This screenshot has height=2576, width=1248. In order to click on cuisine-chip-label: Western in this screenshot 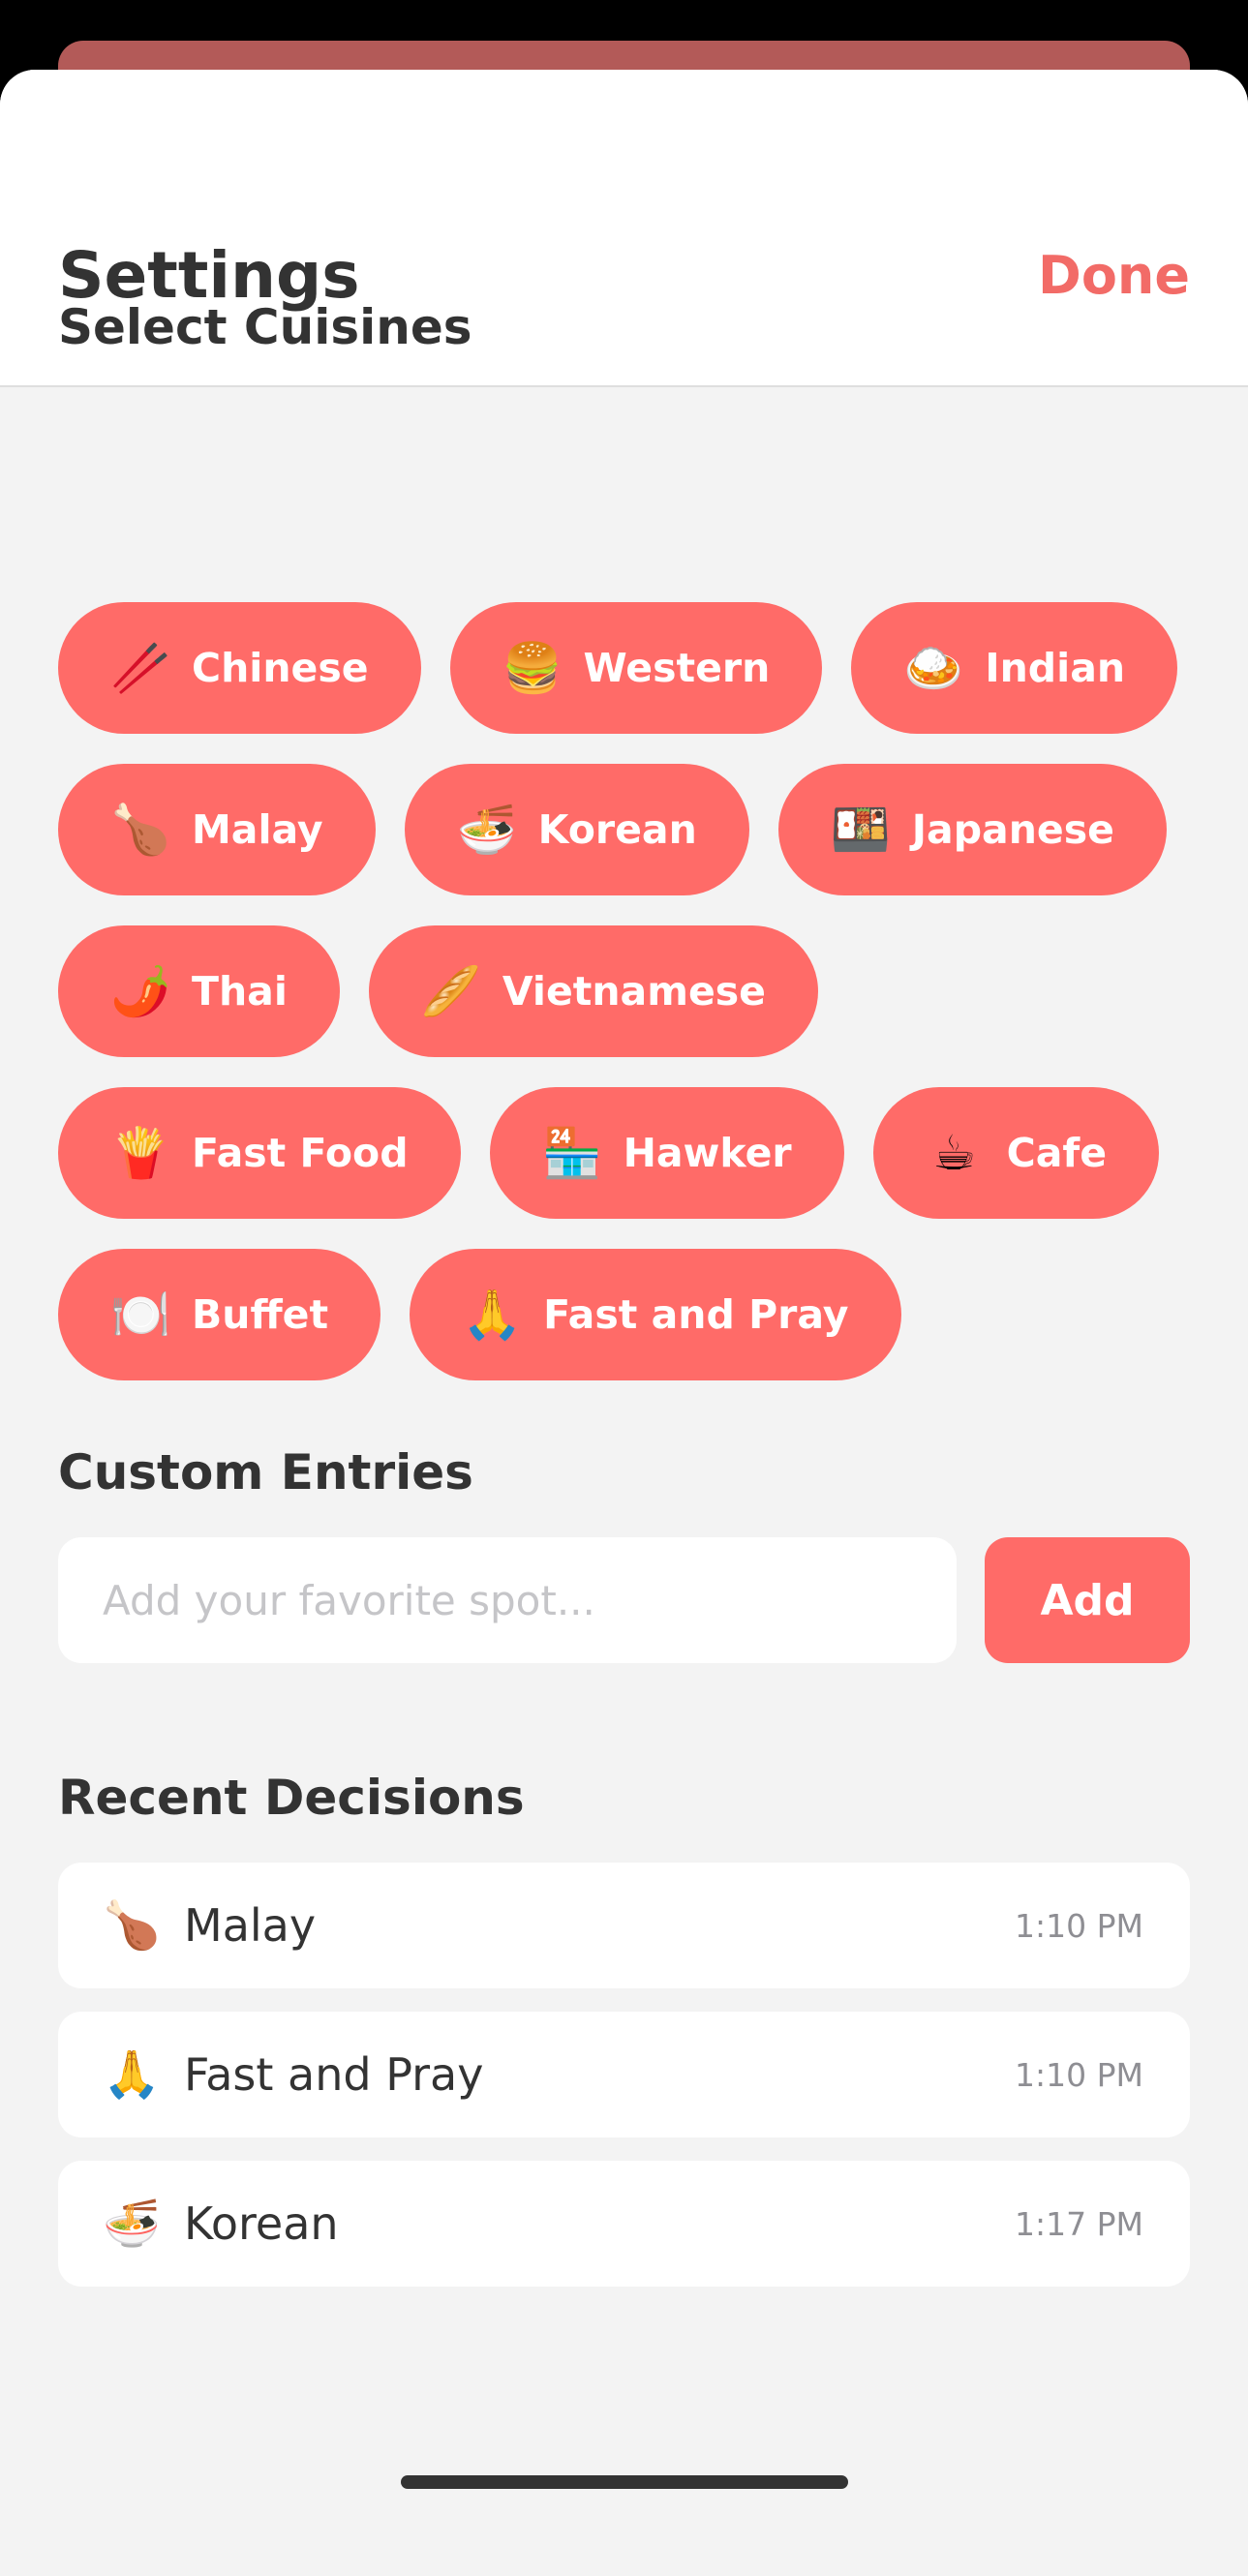, I will do `click(677, 667)`.